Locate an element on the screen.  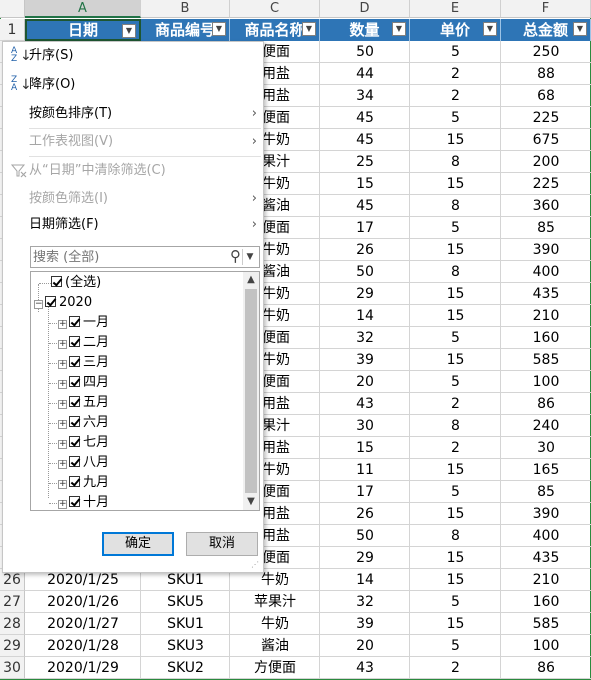
tree-item-month: + 七月 is located at coordinates (83, 443).